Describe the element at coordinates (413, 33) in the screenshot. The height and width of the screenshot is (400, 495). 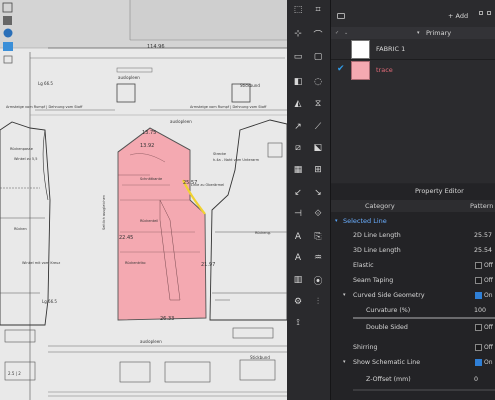
I see `fabric-section-header: ✓ ⌄ ▾ Primary` at that location.